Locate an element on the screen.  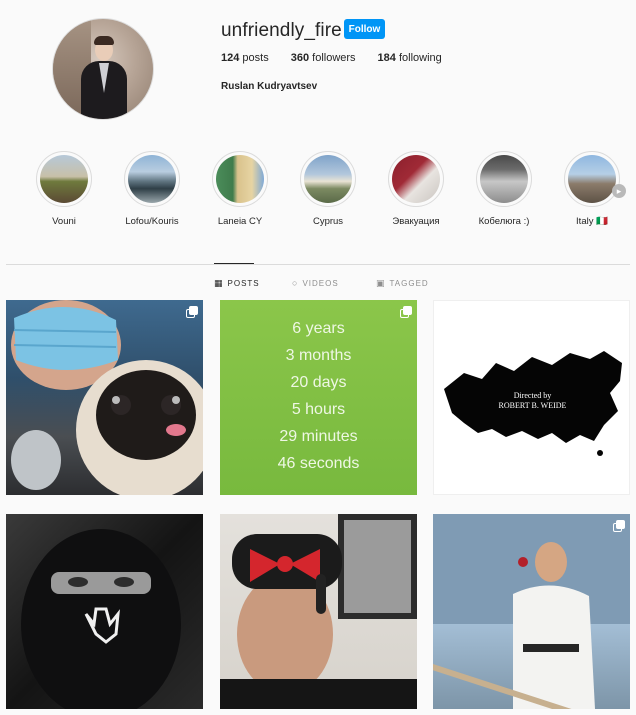
highlight-vouni: Vouni is located at coordinates (64, 189).